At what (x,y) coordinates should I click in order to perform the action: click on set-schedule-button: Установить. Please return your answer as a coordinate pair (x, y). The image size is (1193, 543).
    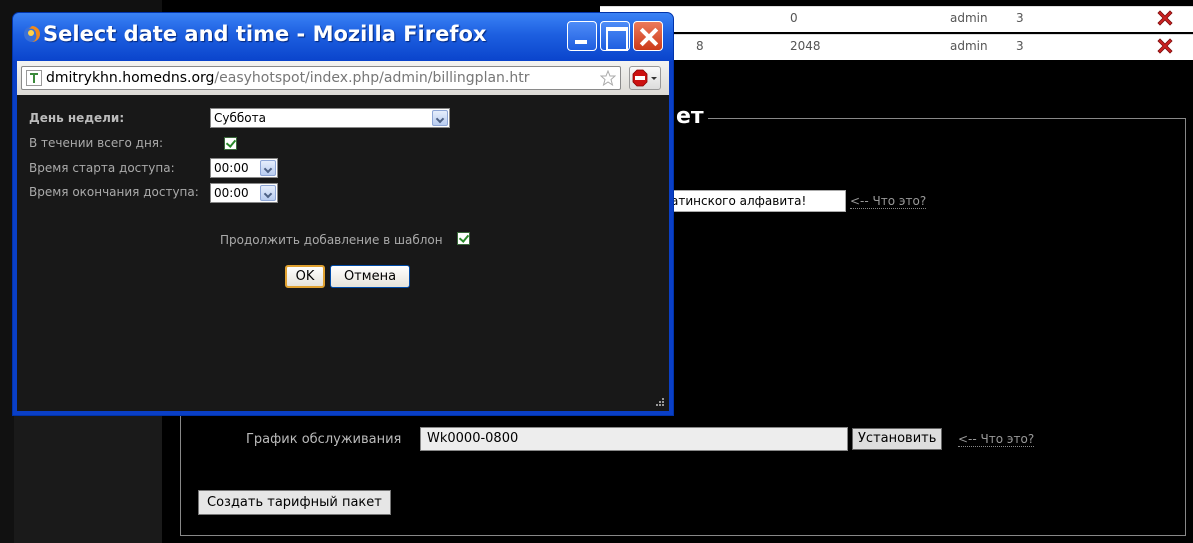
    Looking at the image, I should click on (897, 439).